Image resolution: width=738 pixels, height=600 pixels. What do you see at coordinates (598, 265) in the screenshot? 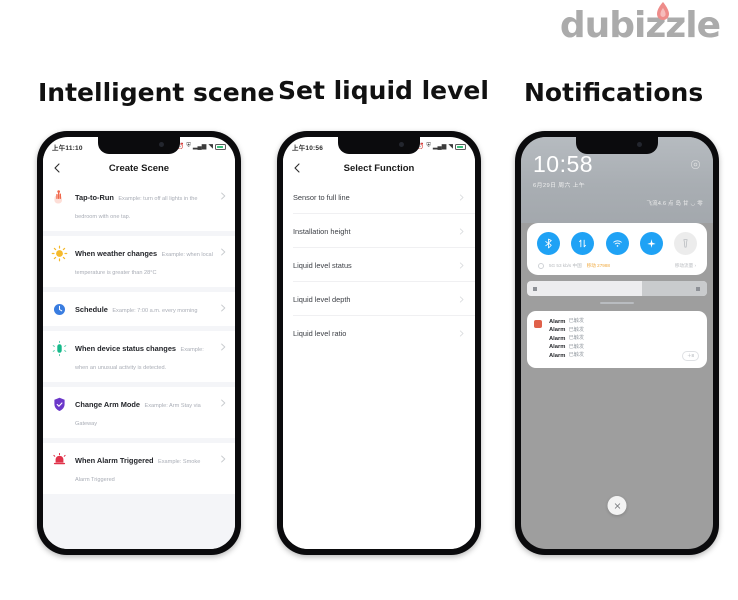
I see `carrier-info: 移动 27988` at bounding box center [598, 265].